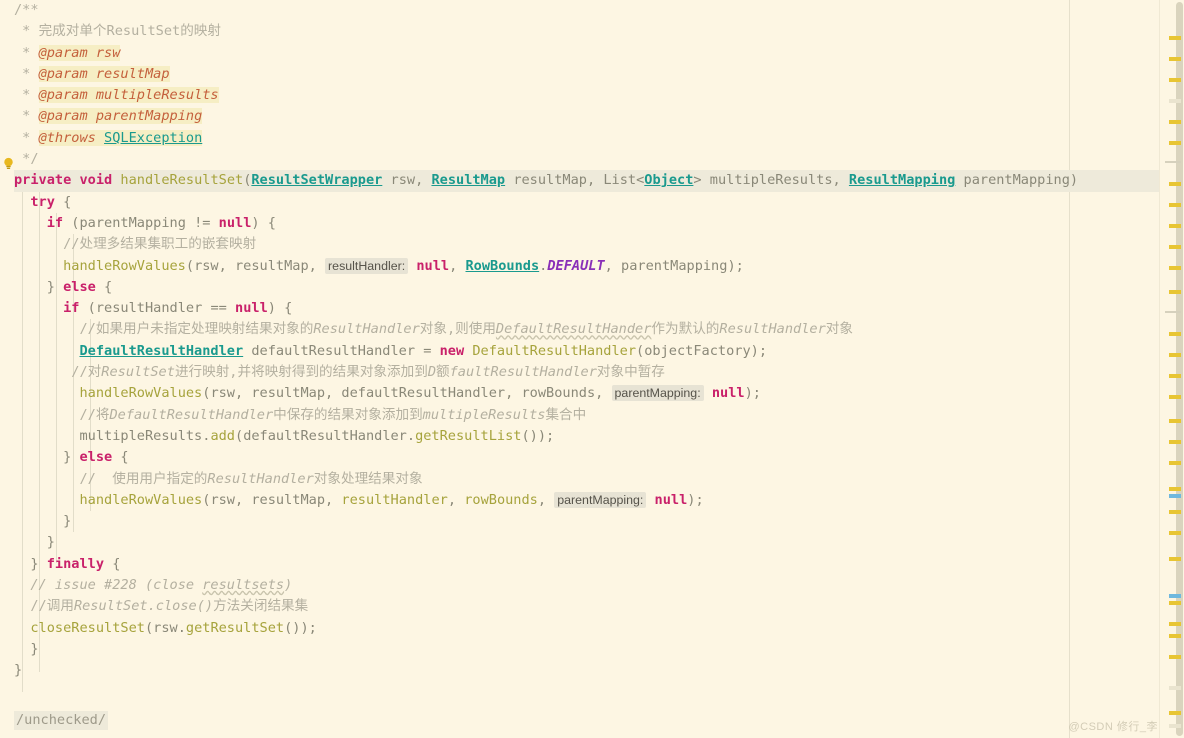  What do you see at coordinates (587, 308) in the screenshot?
I see `code-line: if (resultHandler == null) {` at bounding box center [587, 308].